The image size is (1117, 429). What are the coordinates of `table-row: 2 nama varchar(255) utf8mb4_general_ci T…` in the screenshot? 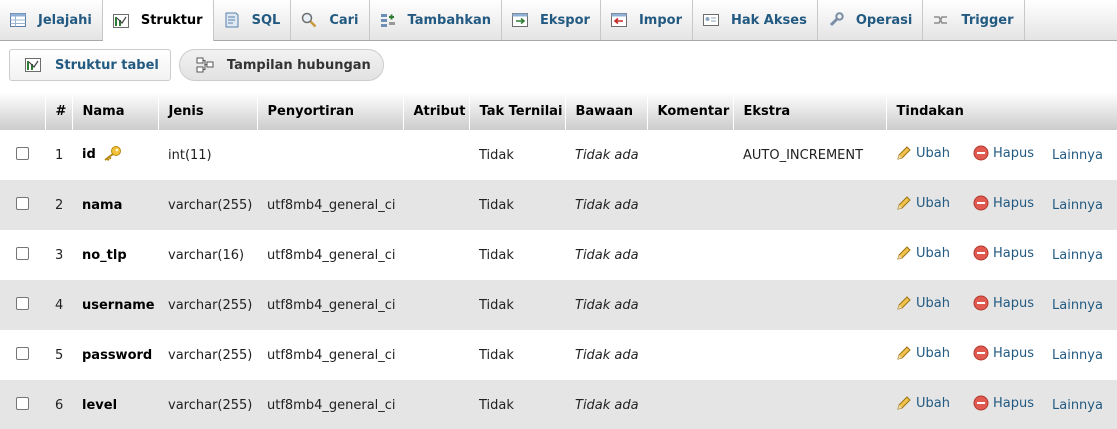 It's located at (558, 205).